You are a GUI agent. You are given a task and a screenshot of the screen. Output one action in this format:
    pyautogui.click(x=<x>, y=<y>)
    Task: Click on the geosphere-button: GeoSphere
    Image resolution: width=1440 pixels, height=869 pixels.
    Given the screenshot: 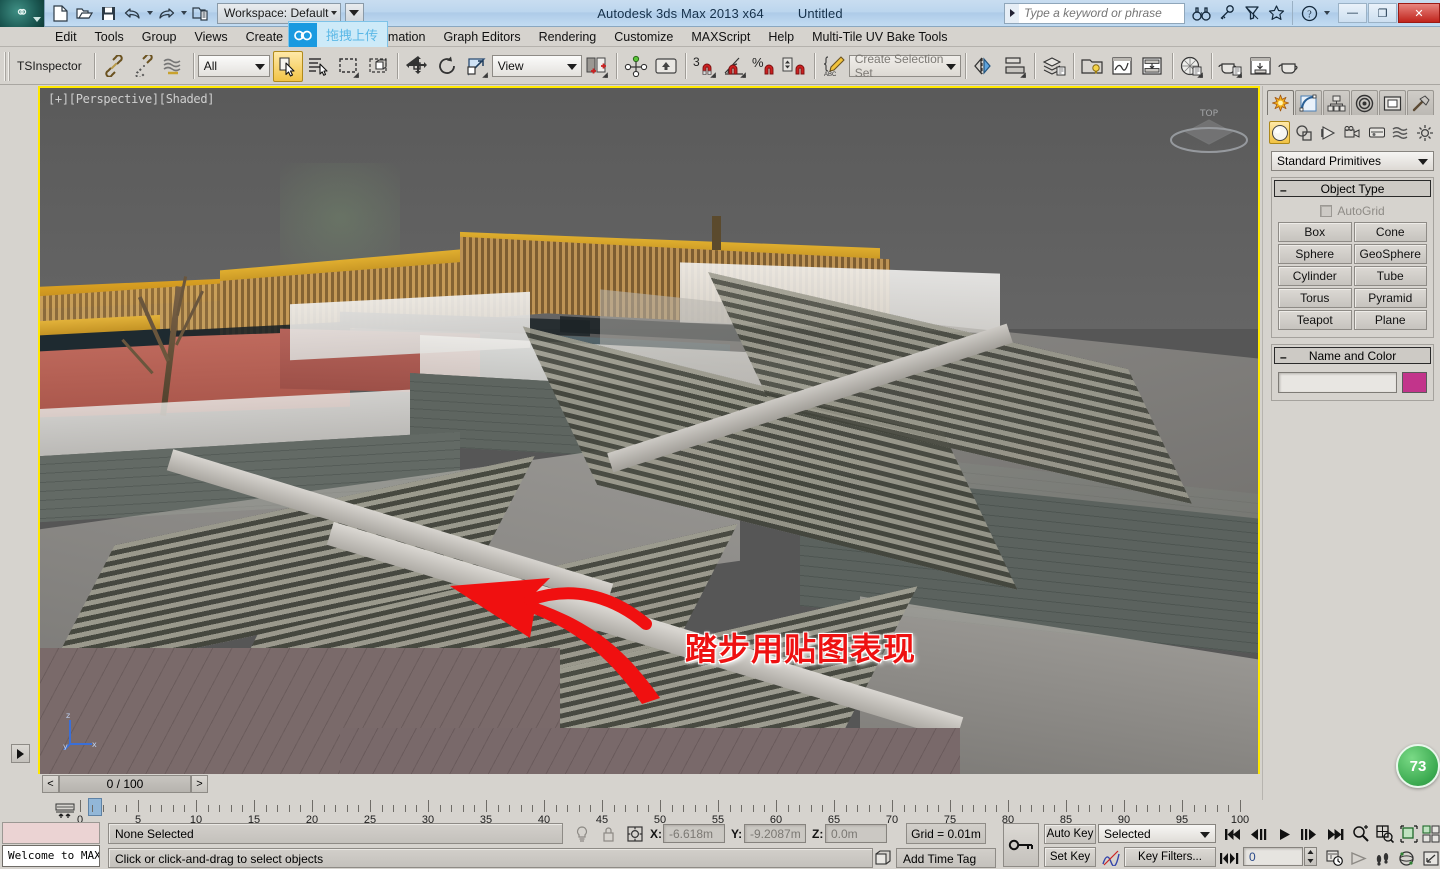 What is the action you would take?
    pyautogui.click(x=1390, y=254)
    